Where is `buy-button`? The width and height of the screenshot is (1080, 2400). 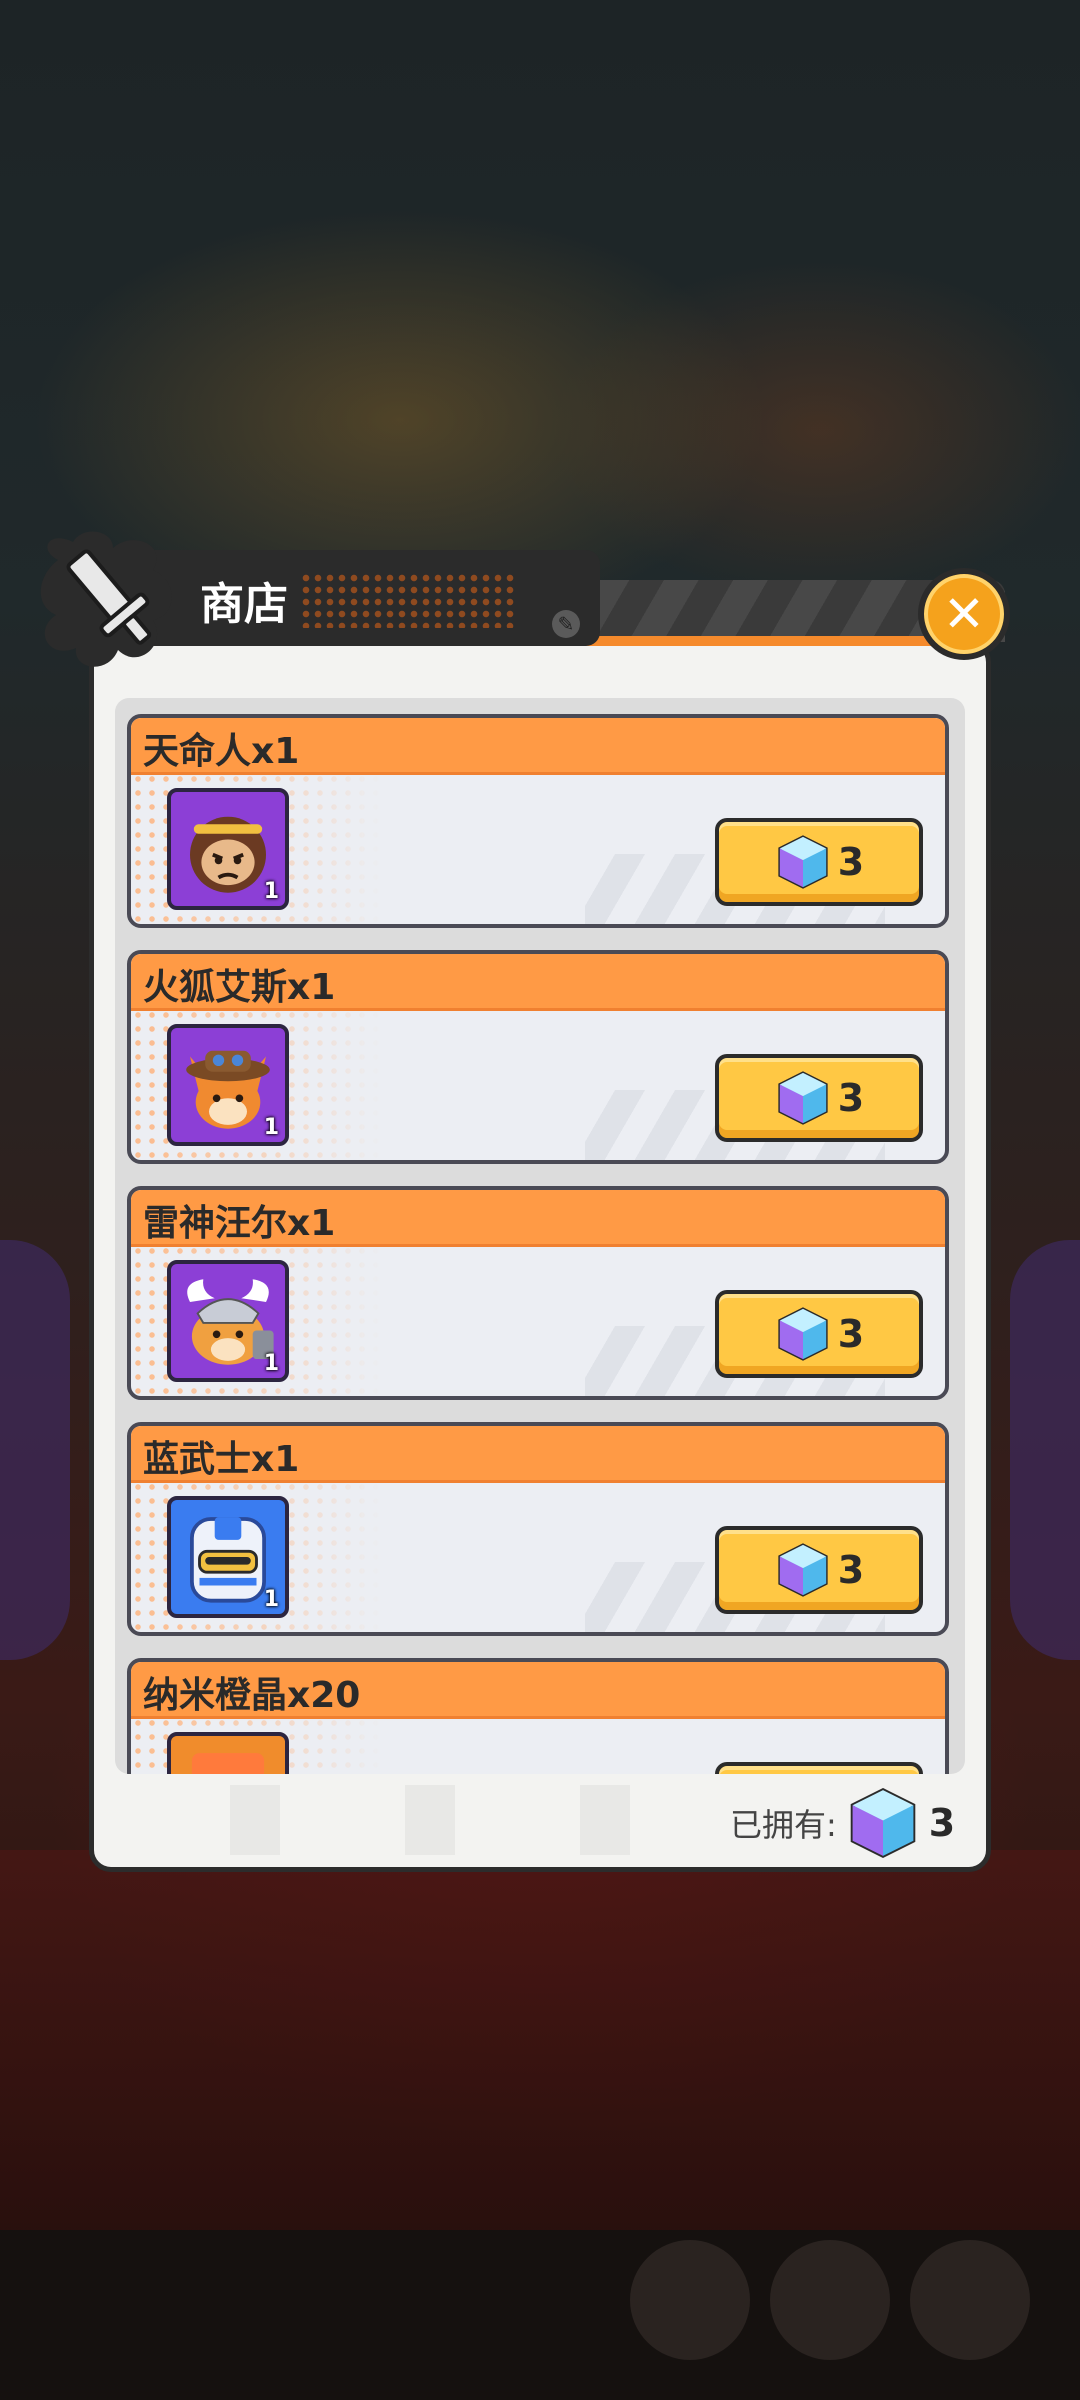 buy-button is located at coordinates (819, 1768).